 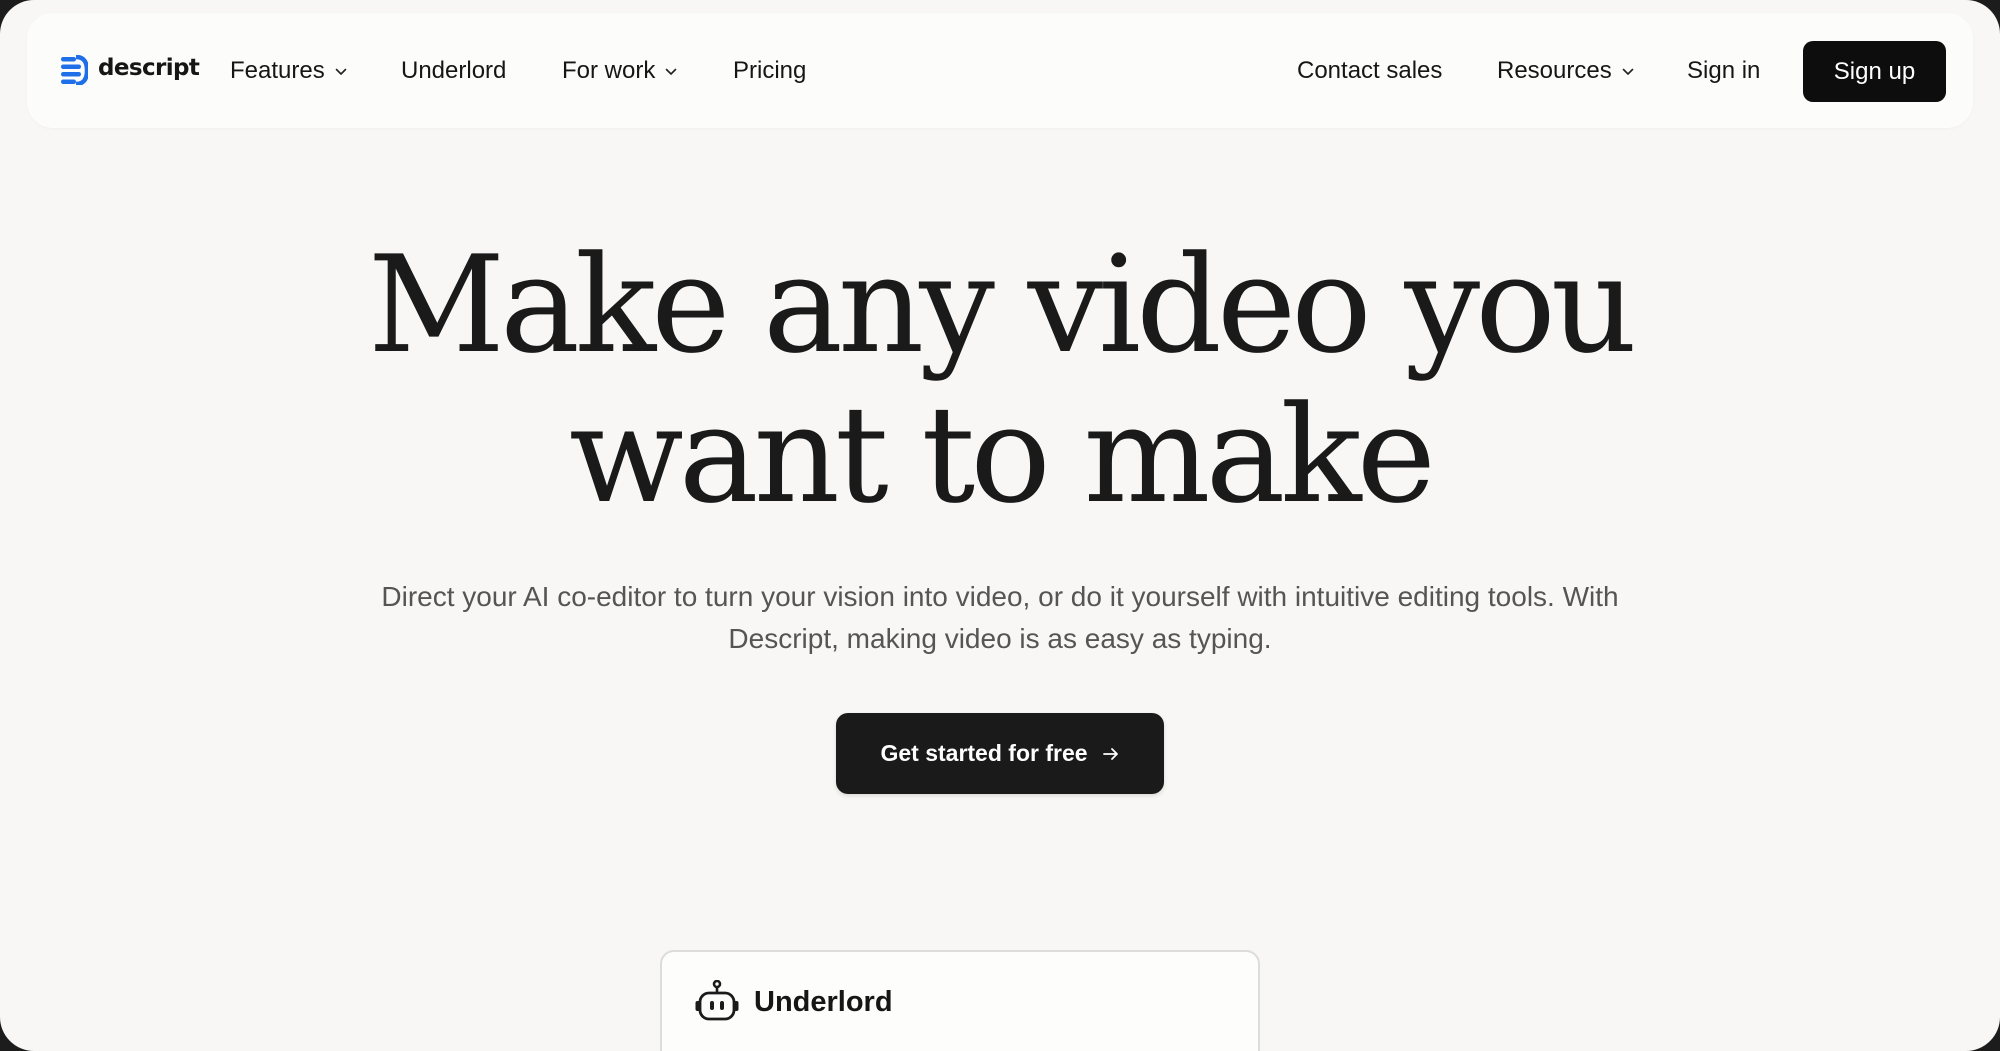 I want to click on hero-title-line-1: Make any video you, so click(x=1002, y=305).